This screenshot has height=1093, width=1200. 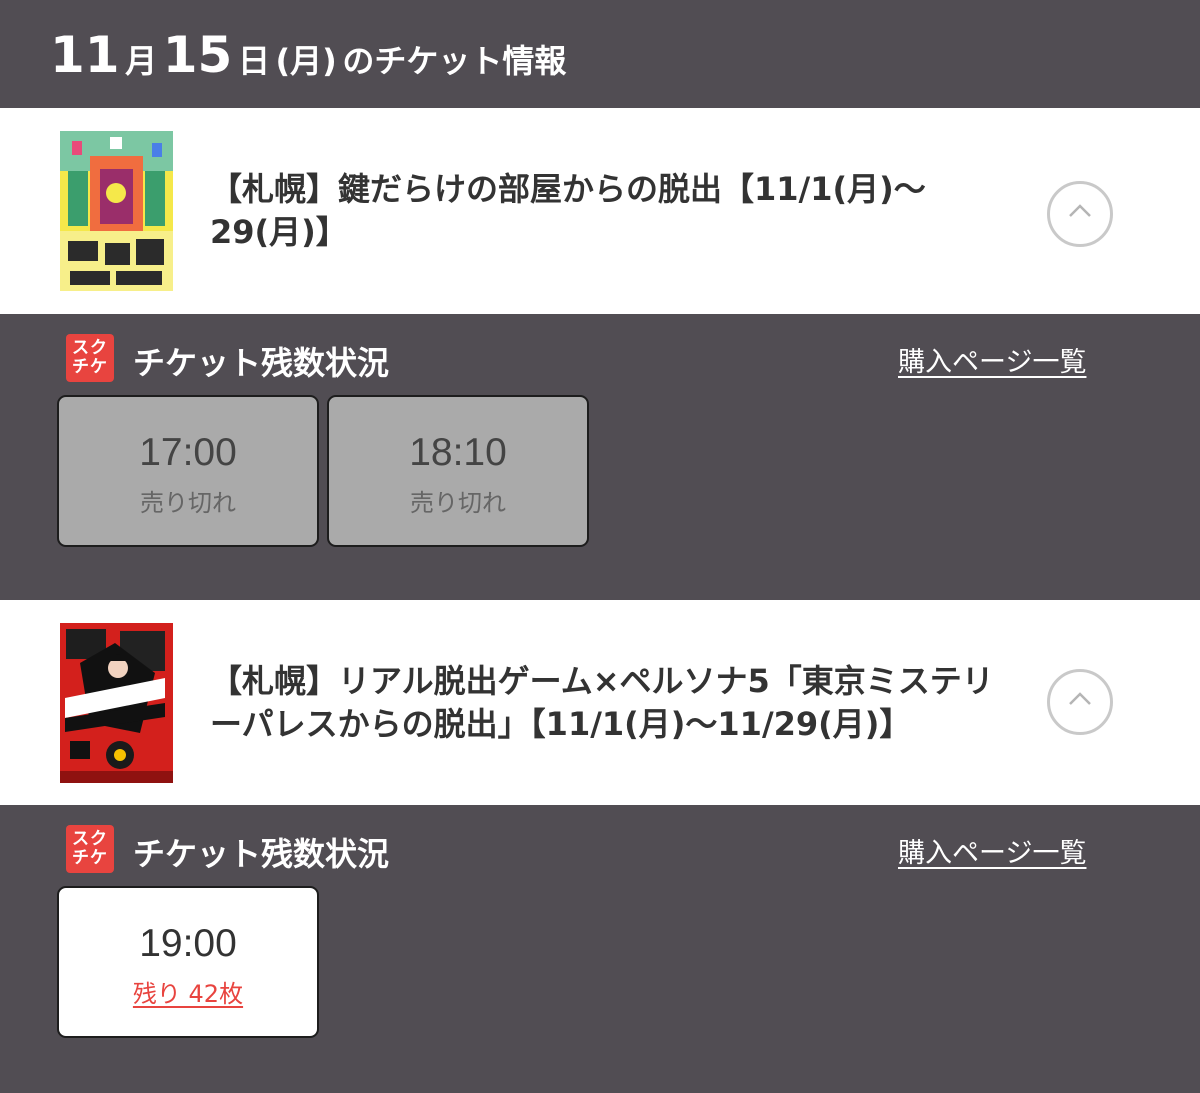 What do you see at coordinates (600, 54) in the screenshot?
I see `date-header: 11 月 15 日 (月) のチケット情報` at bounding box center [600, 54].